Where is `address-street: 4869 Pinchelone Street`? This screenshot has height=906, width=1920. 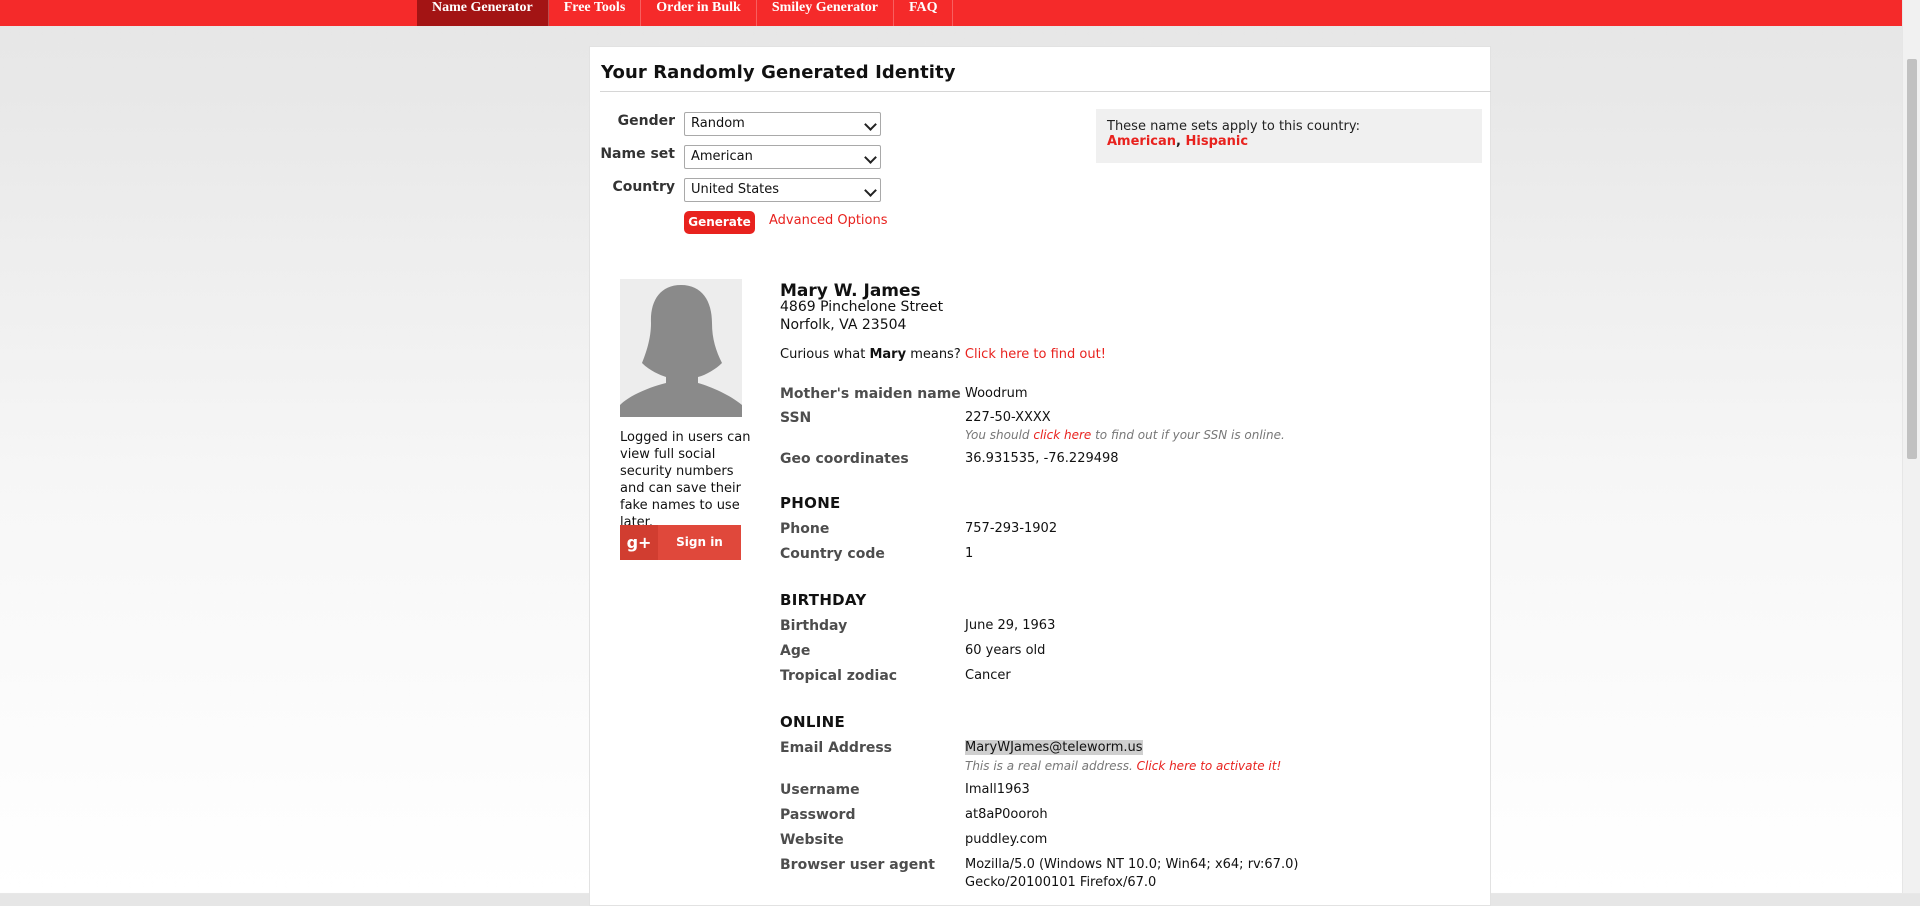
address-street: 4869 Pinchelone Street is located at coordinates (862, 307).